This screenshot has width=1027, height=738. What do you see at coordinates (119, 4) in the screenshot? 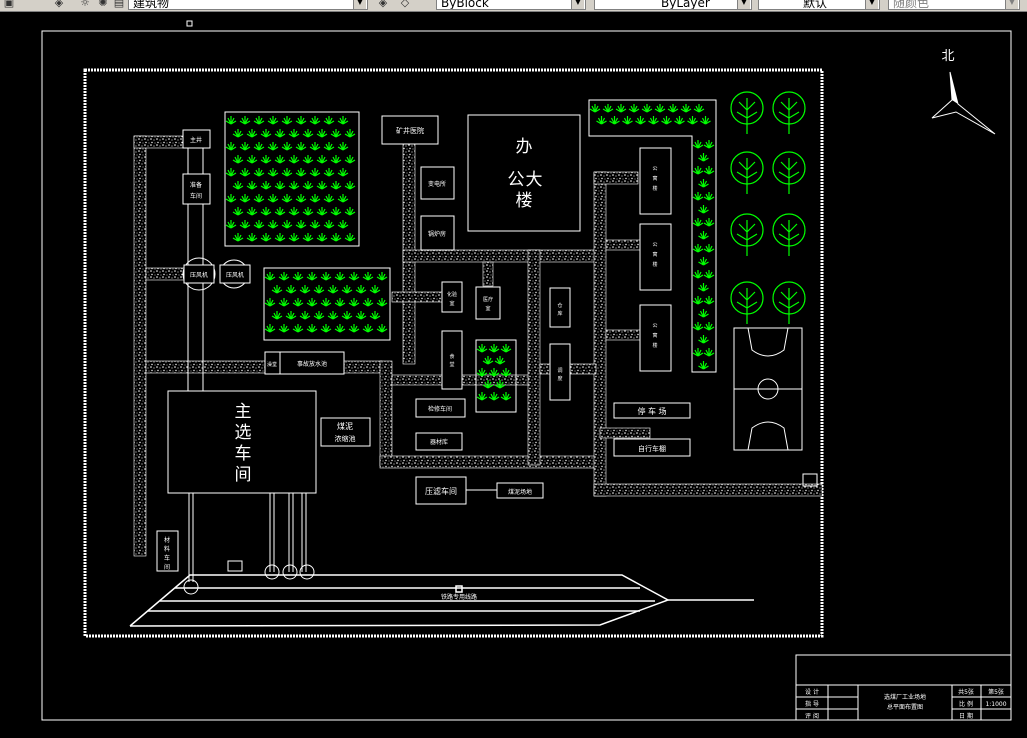
I see `lock-icon: ▤` at bounding box center [119, 4].